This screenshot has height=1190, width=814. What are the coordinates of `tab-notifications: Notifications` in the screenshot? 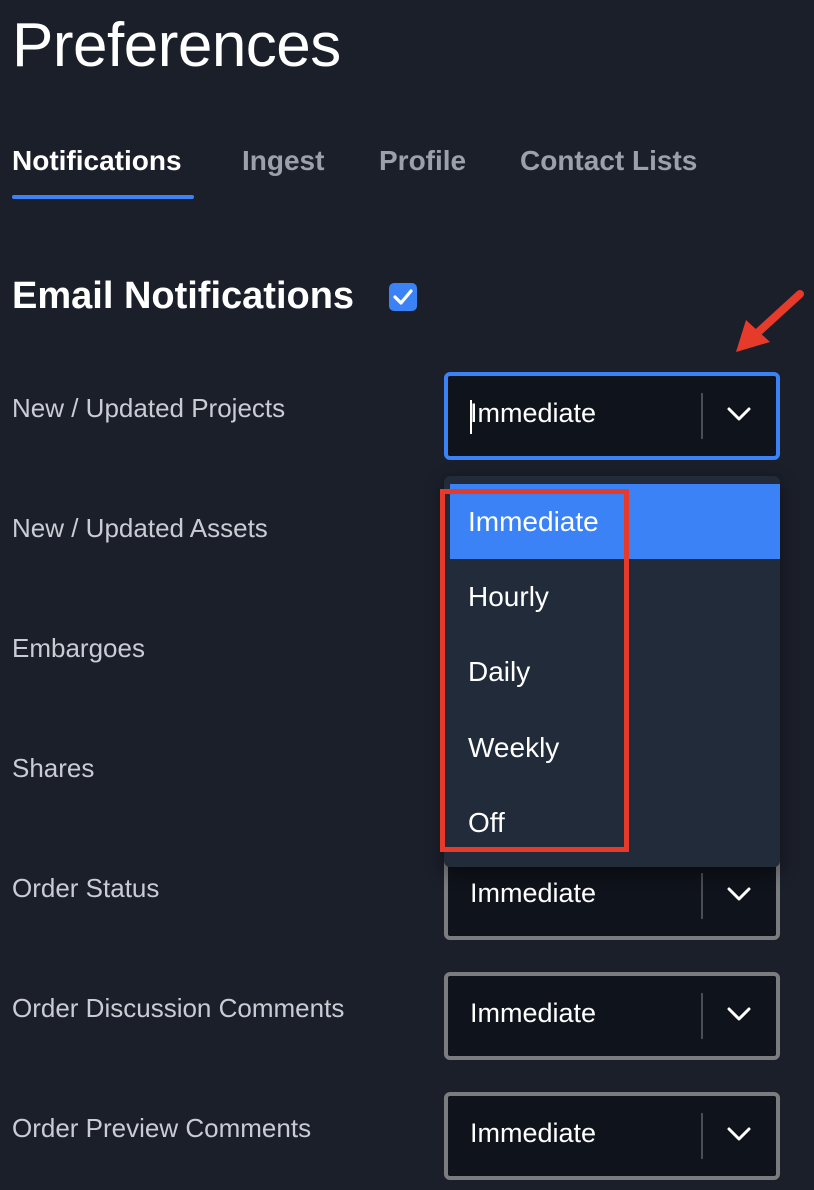 It's located at (97, 161).